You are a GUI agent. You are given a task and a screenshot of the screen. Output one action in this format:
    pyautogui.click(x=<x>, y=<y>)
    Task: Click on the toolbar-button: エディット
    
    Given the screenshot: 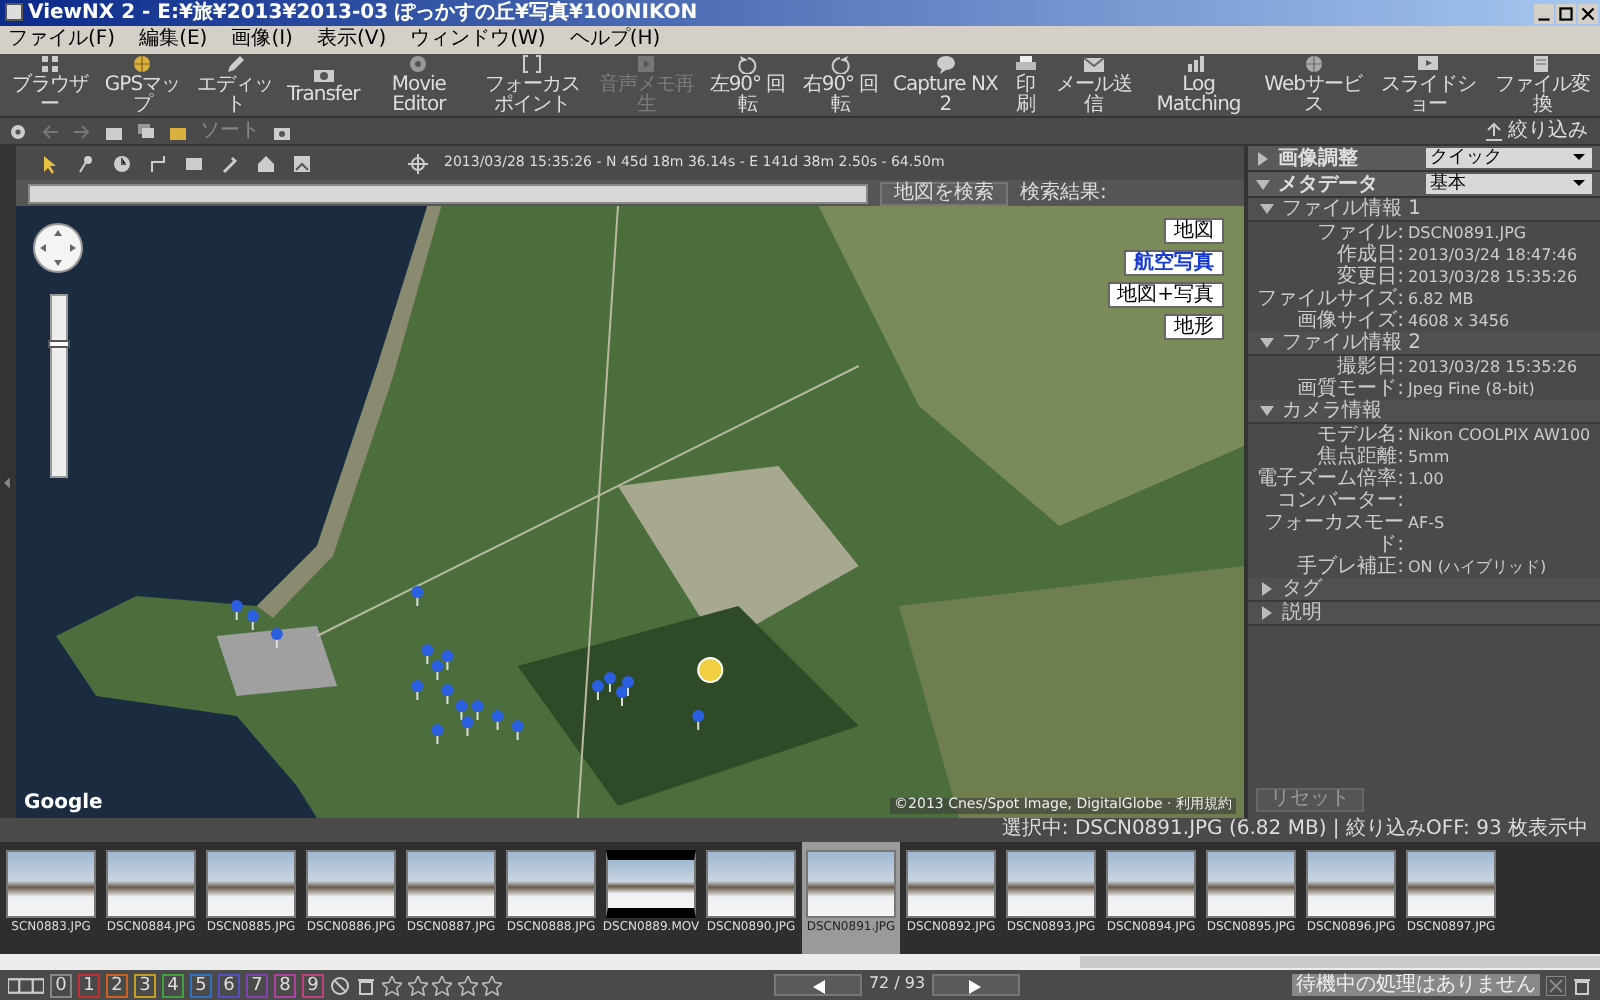 What is the action you would take?
    pyautogui.click(x=235, y=85)
    